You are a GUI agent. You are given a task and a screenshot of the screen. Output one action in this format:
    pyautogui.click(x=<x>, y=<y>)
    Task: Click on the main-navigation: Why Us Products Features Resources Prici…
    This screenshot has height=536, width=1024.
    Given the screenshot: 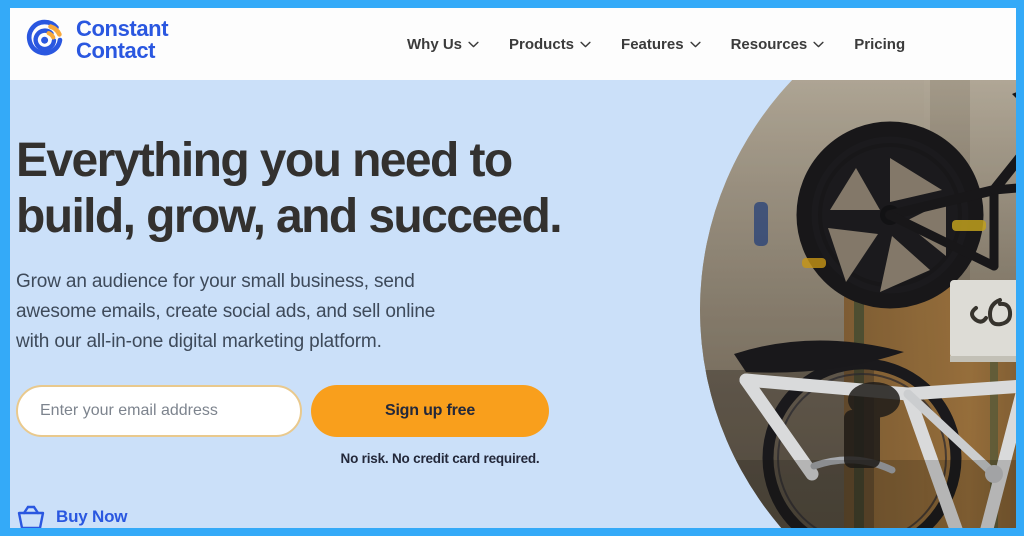 What is the action you would take?
    pyautogui.click(x=656, y=44)
    